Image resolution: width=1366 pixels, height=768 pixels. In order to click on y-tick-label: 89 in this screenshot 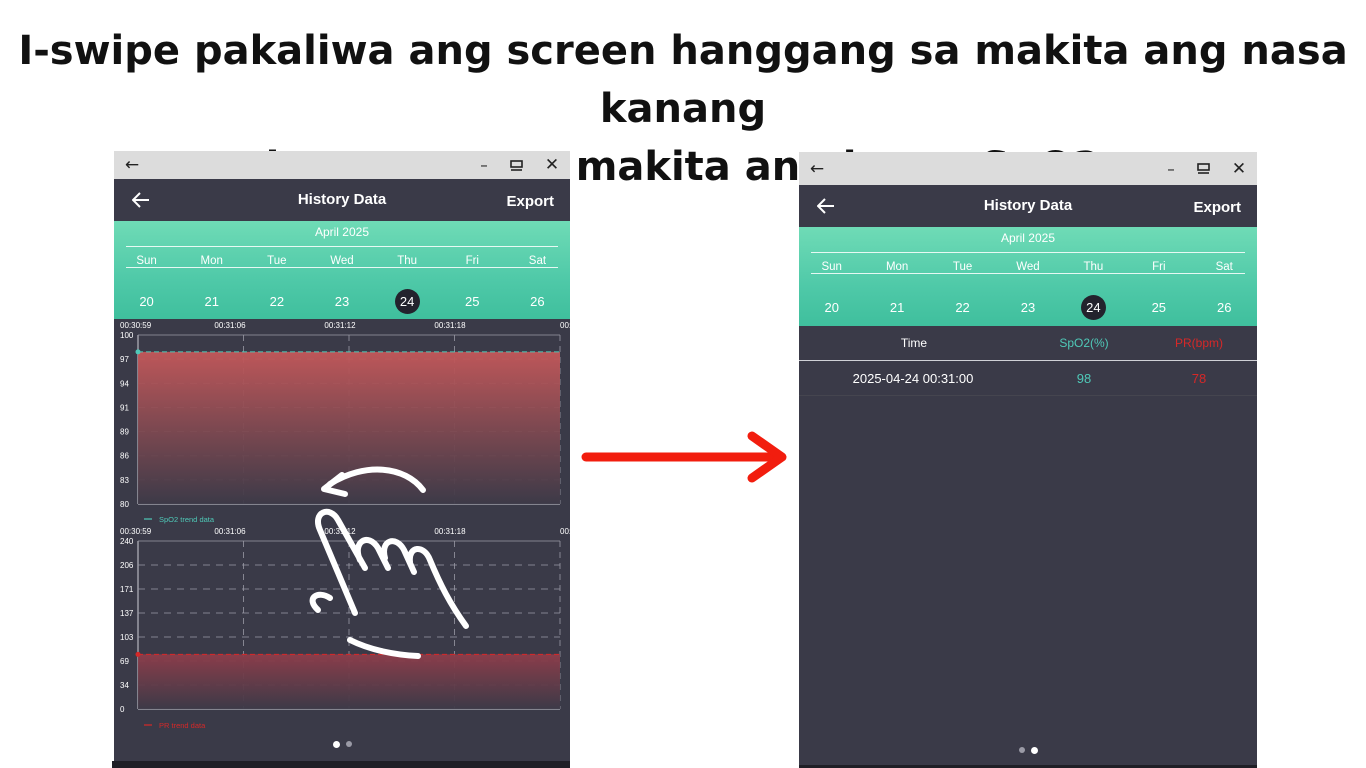, I will do `click(124, 432)`.